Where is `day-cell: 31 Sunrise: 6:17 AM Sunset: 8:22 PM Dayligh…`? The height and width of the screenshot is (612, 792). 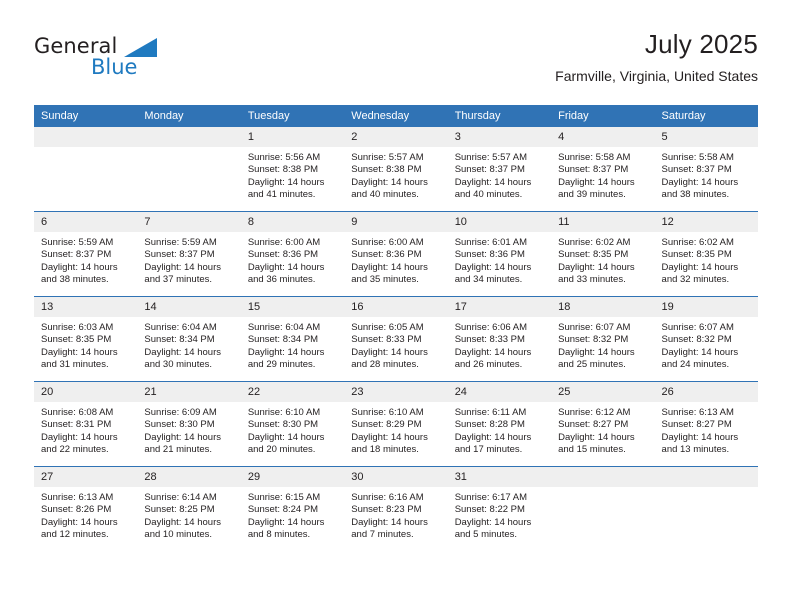
day-cell: 31 Sunrise: 6:17 AM Sunset: 8:22 PM Dayligh… is located at coordinates (499, 508).